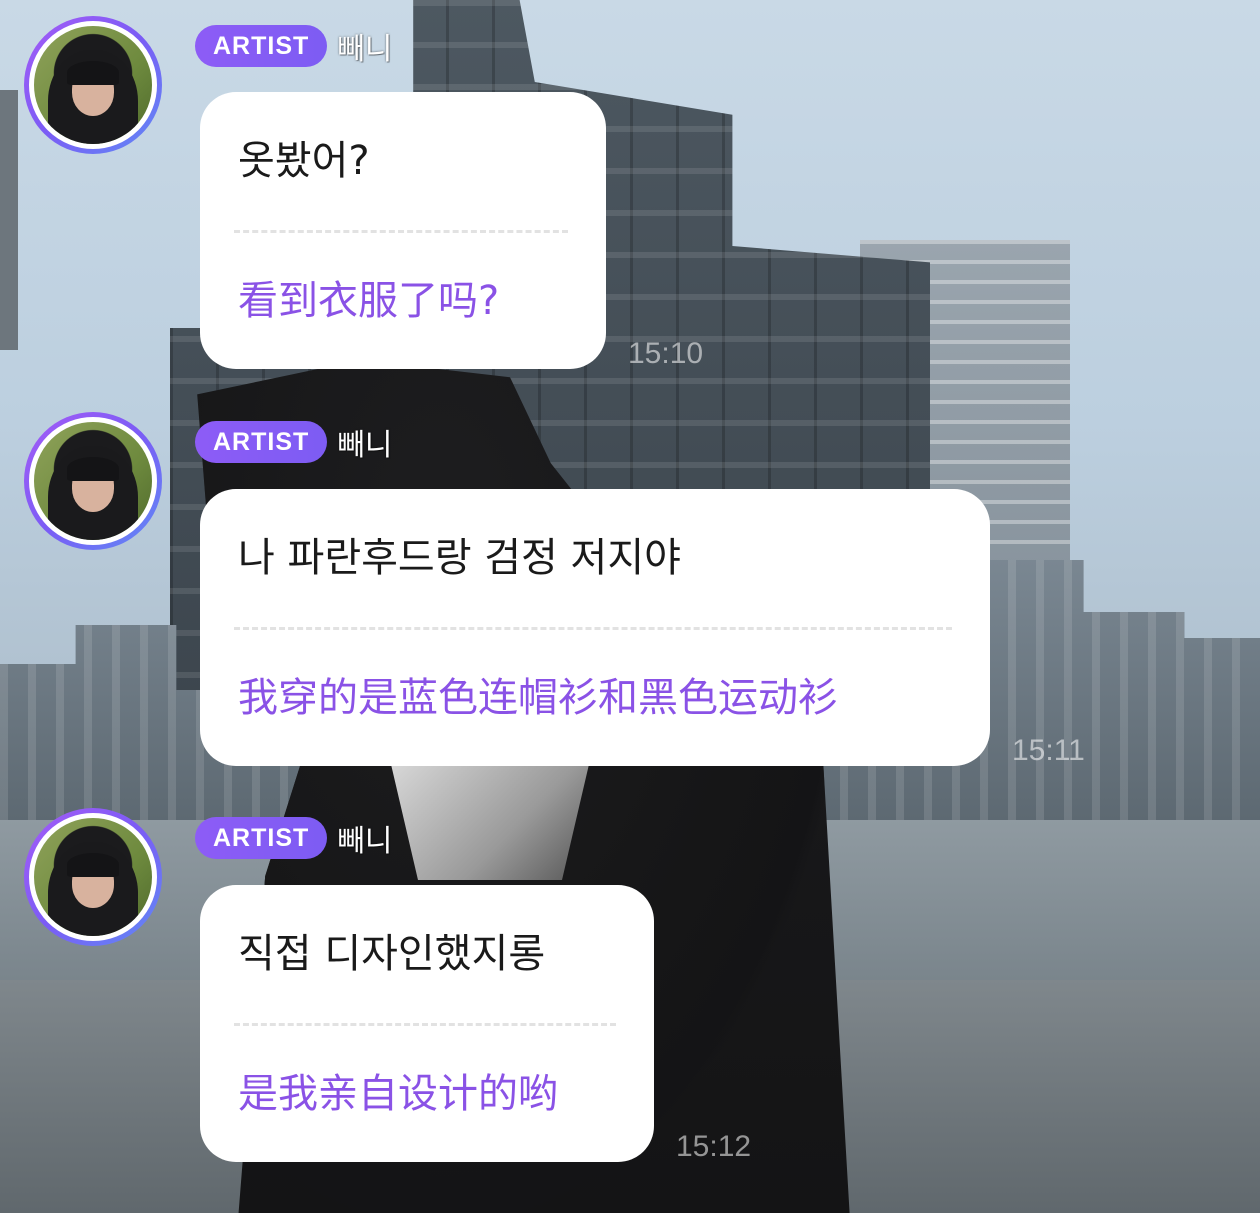 Image resolution: width=1260 pixels, height=1213 pixels. What do you see at coordinates (392, 954) in the screenshot?
I see `message-original-text: 직접 디자인했지롱` at bounding box center [392, 954].